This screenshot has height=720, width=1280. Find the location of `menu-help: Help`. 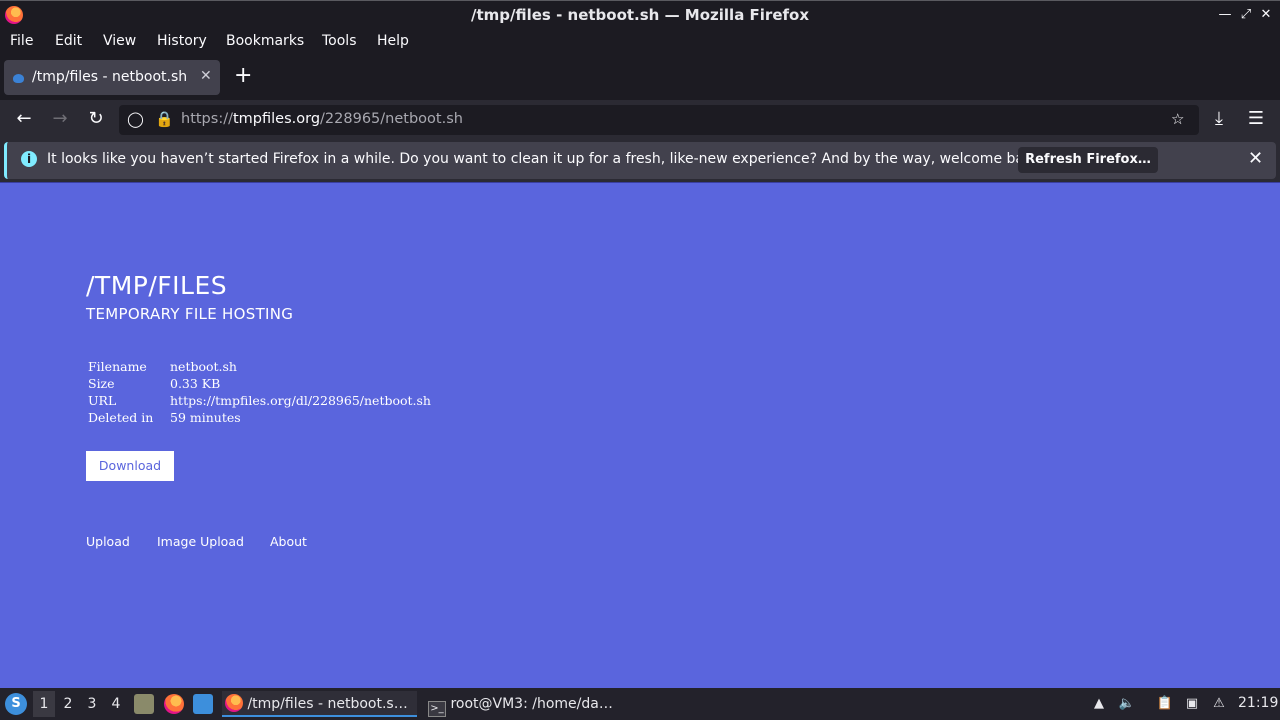

menu-help: Help is located at coordinates (393, 41).